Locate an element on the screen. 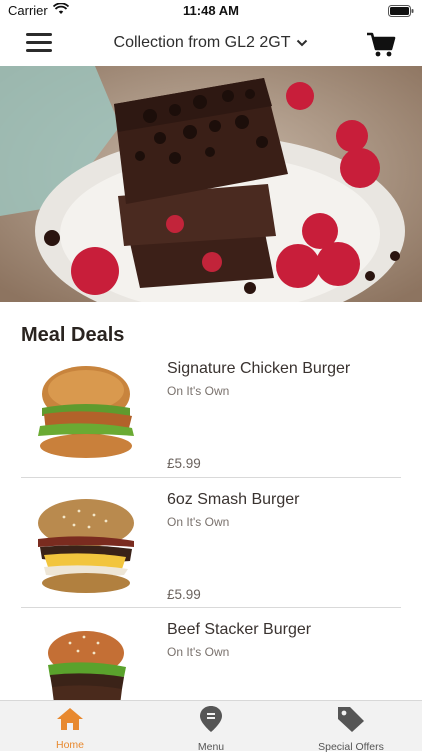 The width and height of the screenshot is (422, 753). map-pin-icon is located at coordinates (211, 721).